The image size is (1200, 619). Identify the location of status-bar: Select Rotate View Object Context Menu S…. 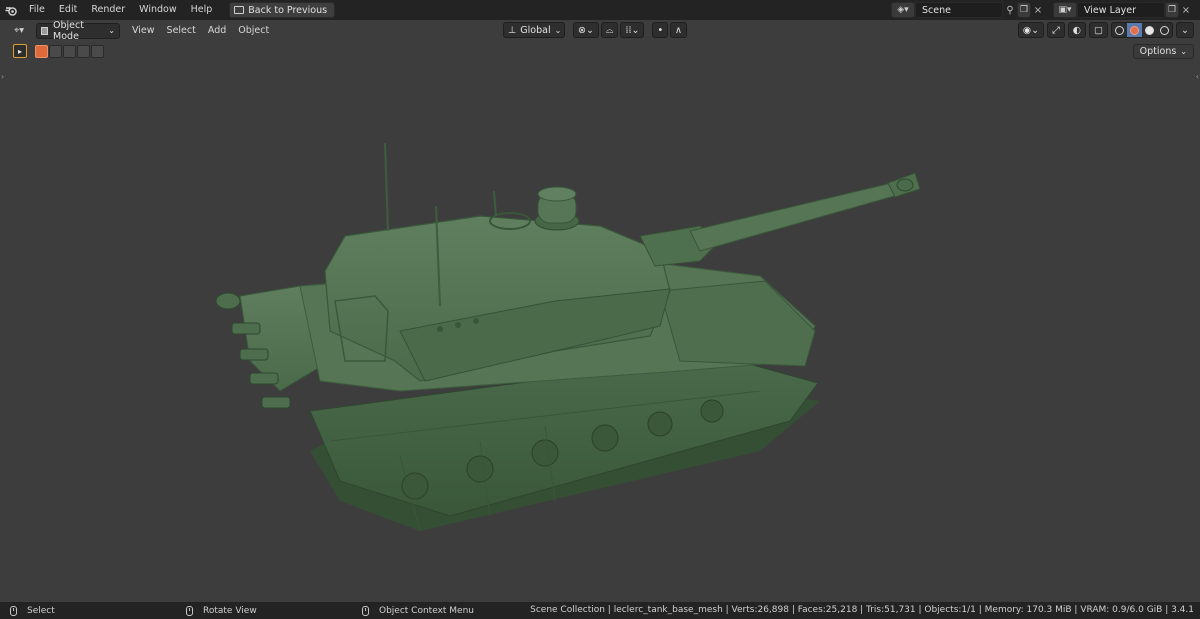
(600, 610).